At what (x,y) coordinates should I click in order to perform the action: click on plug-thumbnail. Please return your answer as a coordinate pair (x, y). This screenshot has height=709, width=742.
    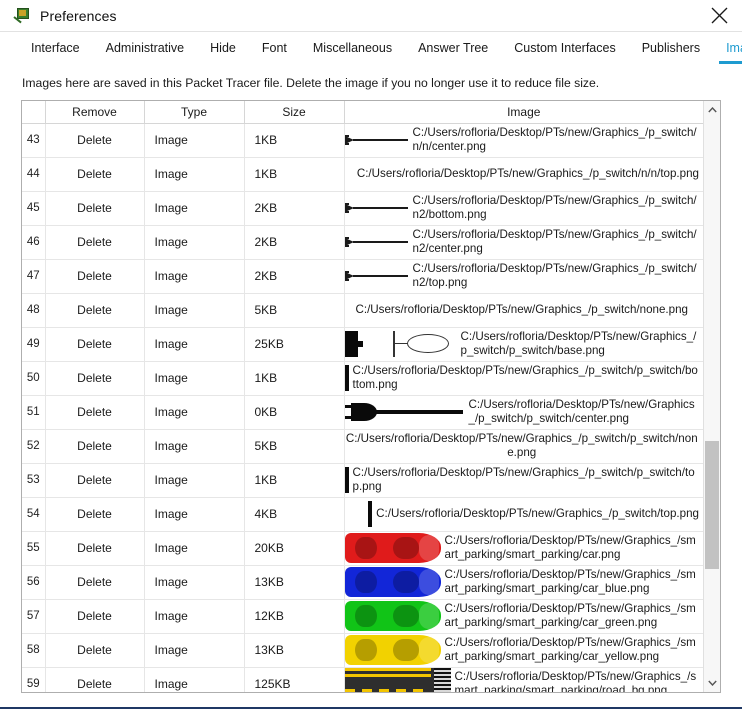
    Looking at the image, I should click on (376, 242).